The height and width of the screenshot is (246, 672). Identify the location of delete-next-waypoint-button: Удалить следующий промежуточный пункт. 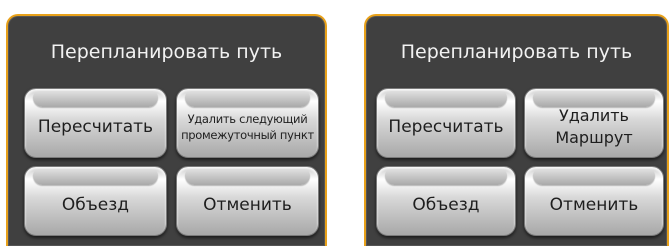
(247, 123).